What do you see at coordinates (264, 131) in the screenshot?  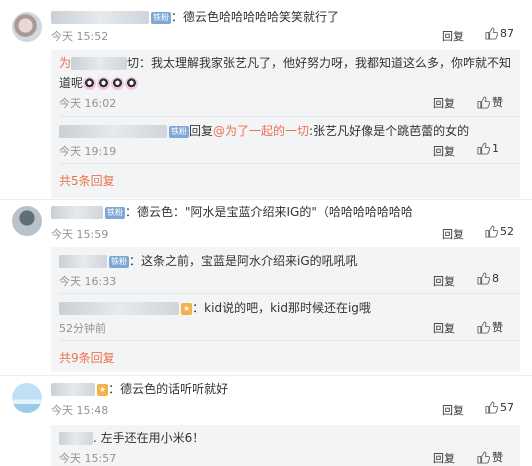 I see `reply-text: 铁粉 回复@为了一起的一切:张艺凡好像是个跳芭蕾的女的` at bounding box center [264, 131].